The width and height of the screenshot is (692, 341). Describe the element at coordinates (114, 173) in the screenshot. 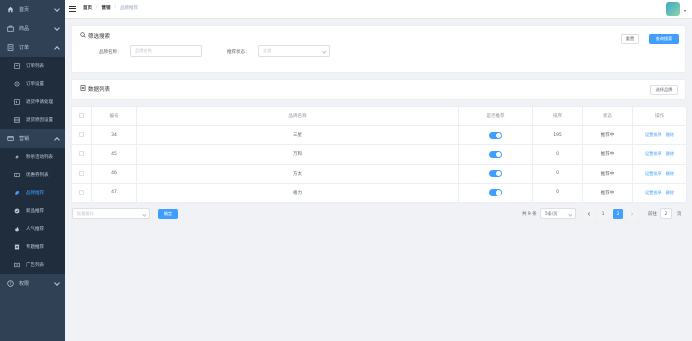

I see `cell-id: 46` at that location.